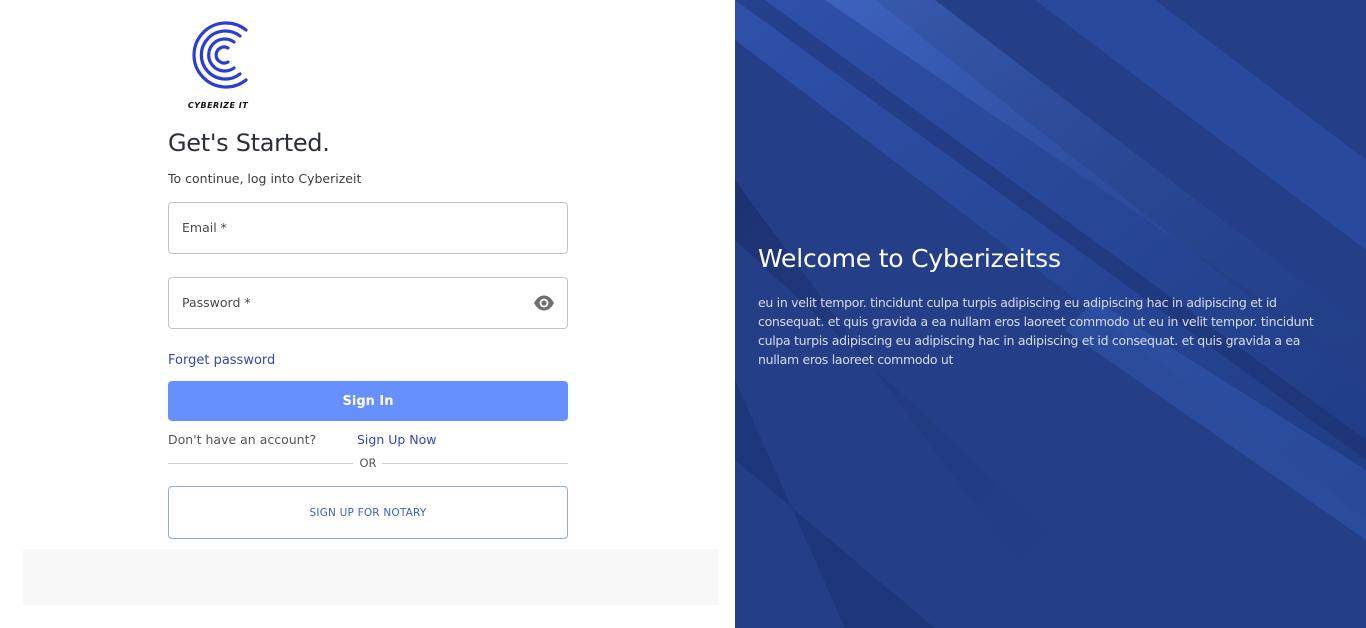 The image size is (1366, 628). Describe the element at coordinates (260, 463) in the screenshot. I see `divider-line-left` at that location.